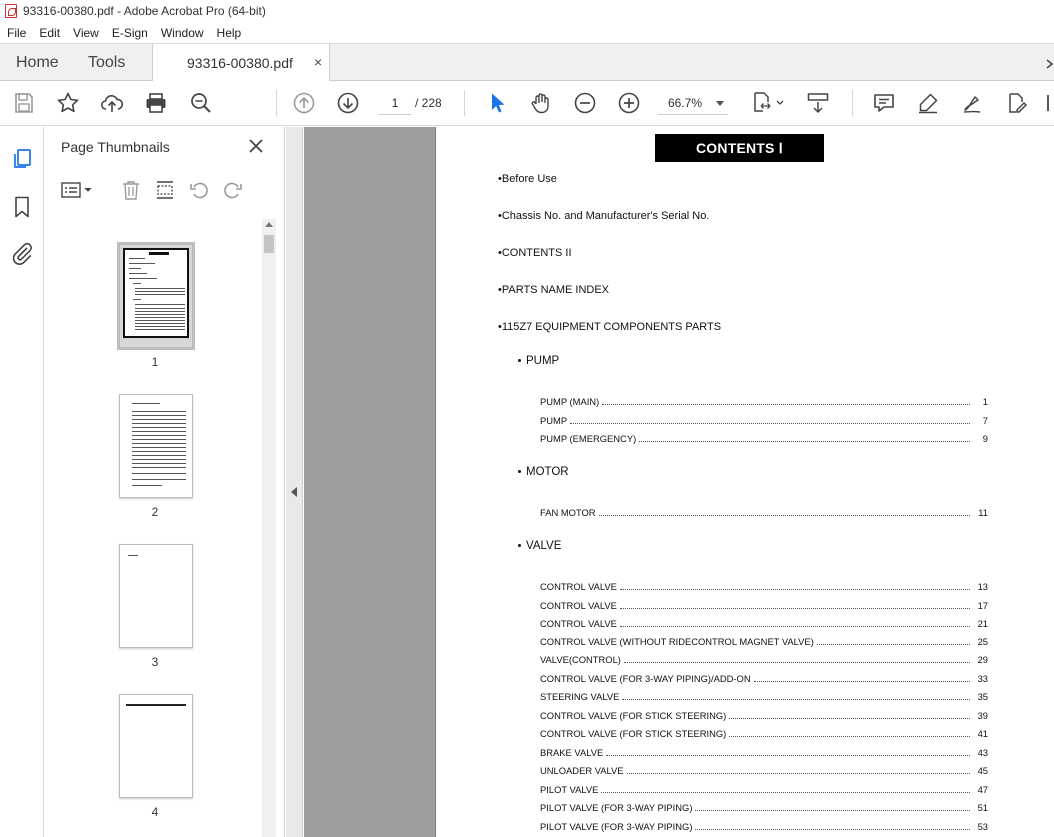 The image size is (1054, 837). I want to click on sign-pen-icon, so click(972, 103).